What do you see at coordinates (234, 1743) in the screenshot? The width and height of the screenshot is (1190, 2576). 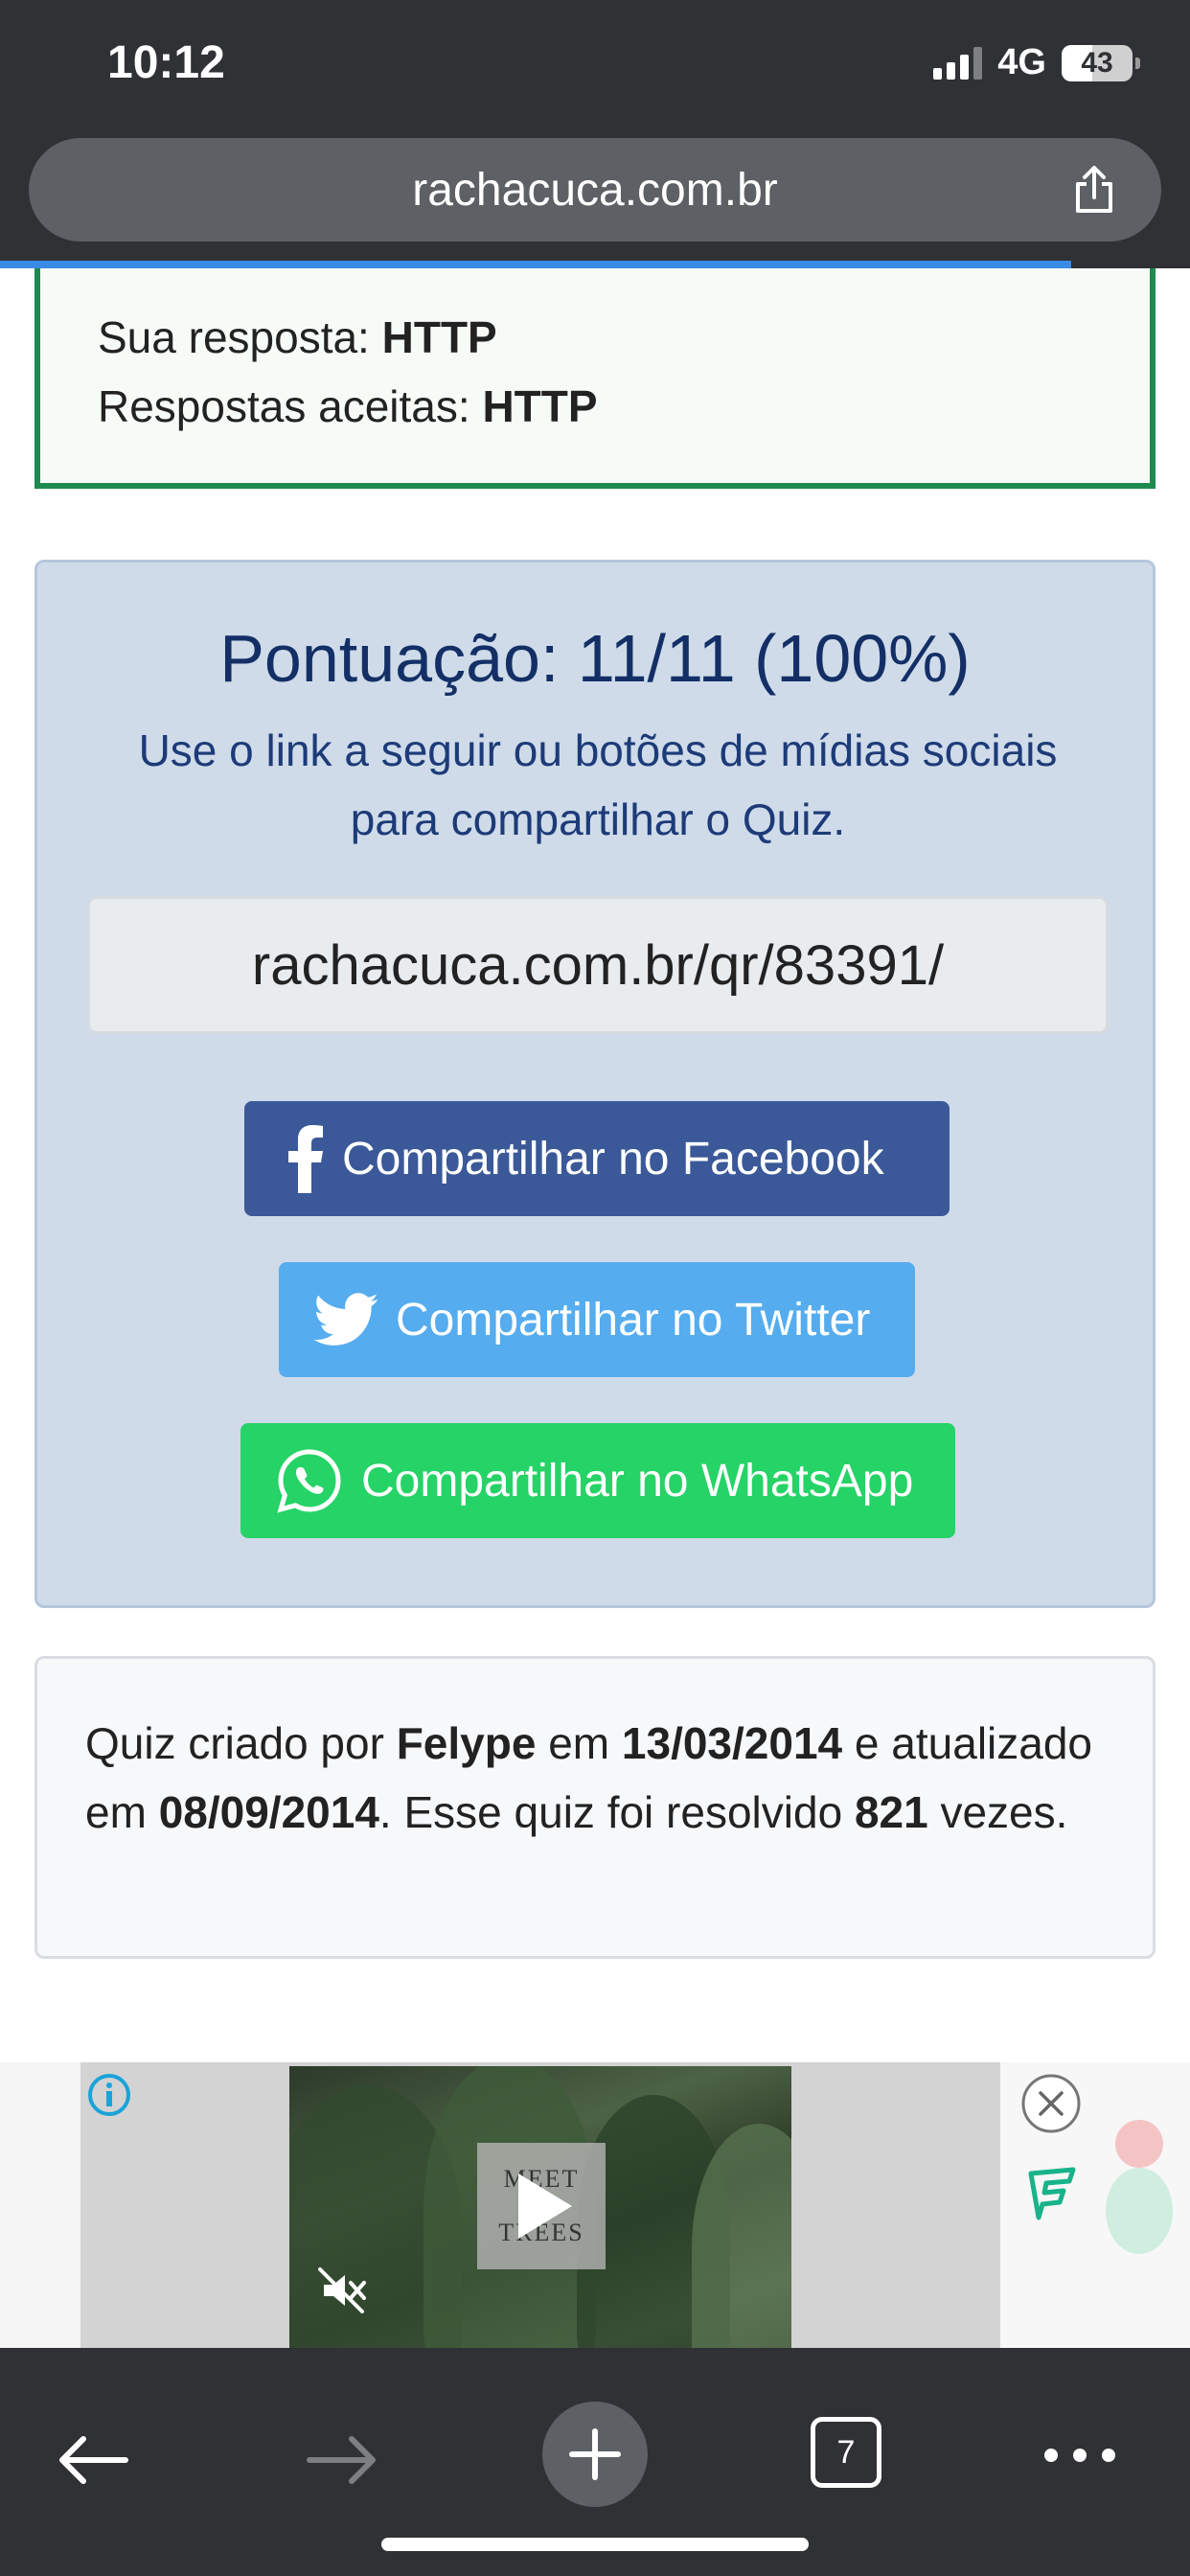 I see `created-by-text: Quiz criado por` at bounding box center [234, 1743].